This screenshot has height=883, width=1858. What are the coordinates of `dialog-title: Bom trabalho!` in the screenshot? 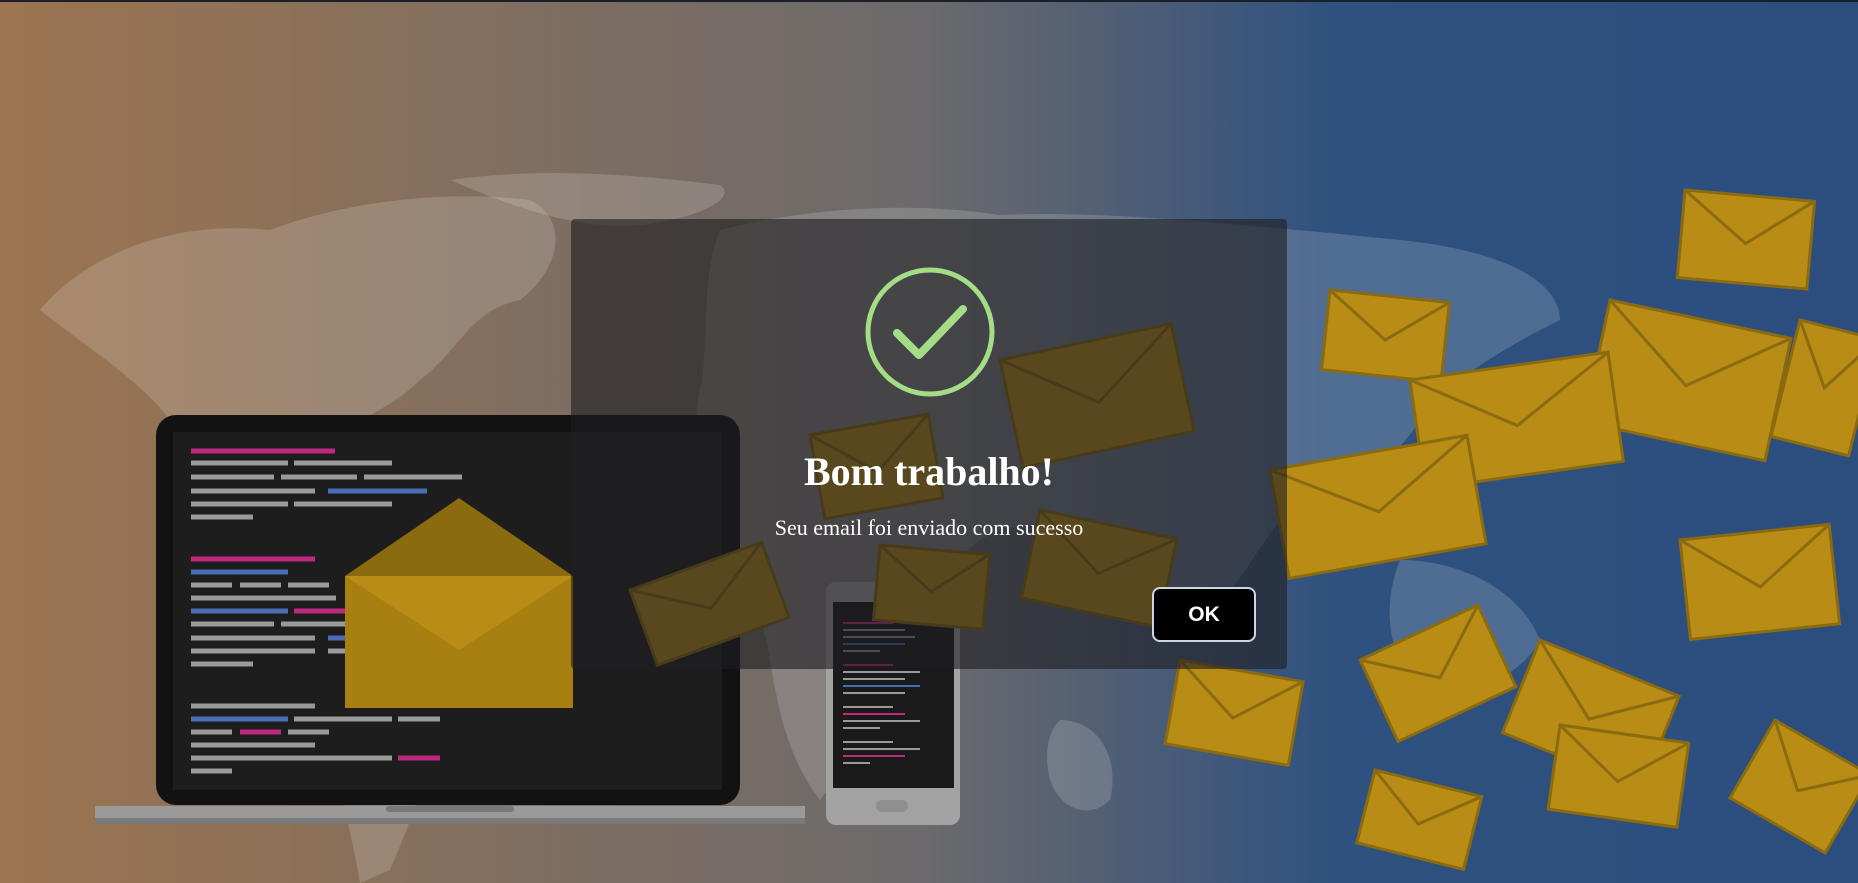 It's located at (929, 471).